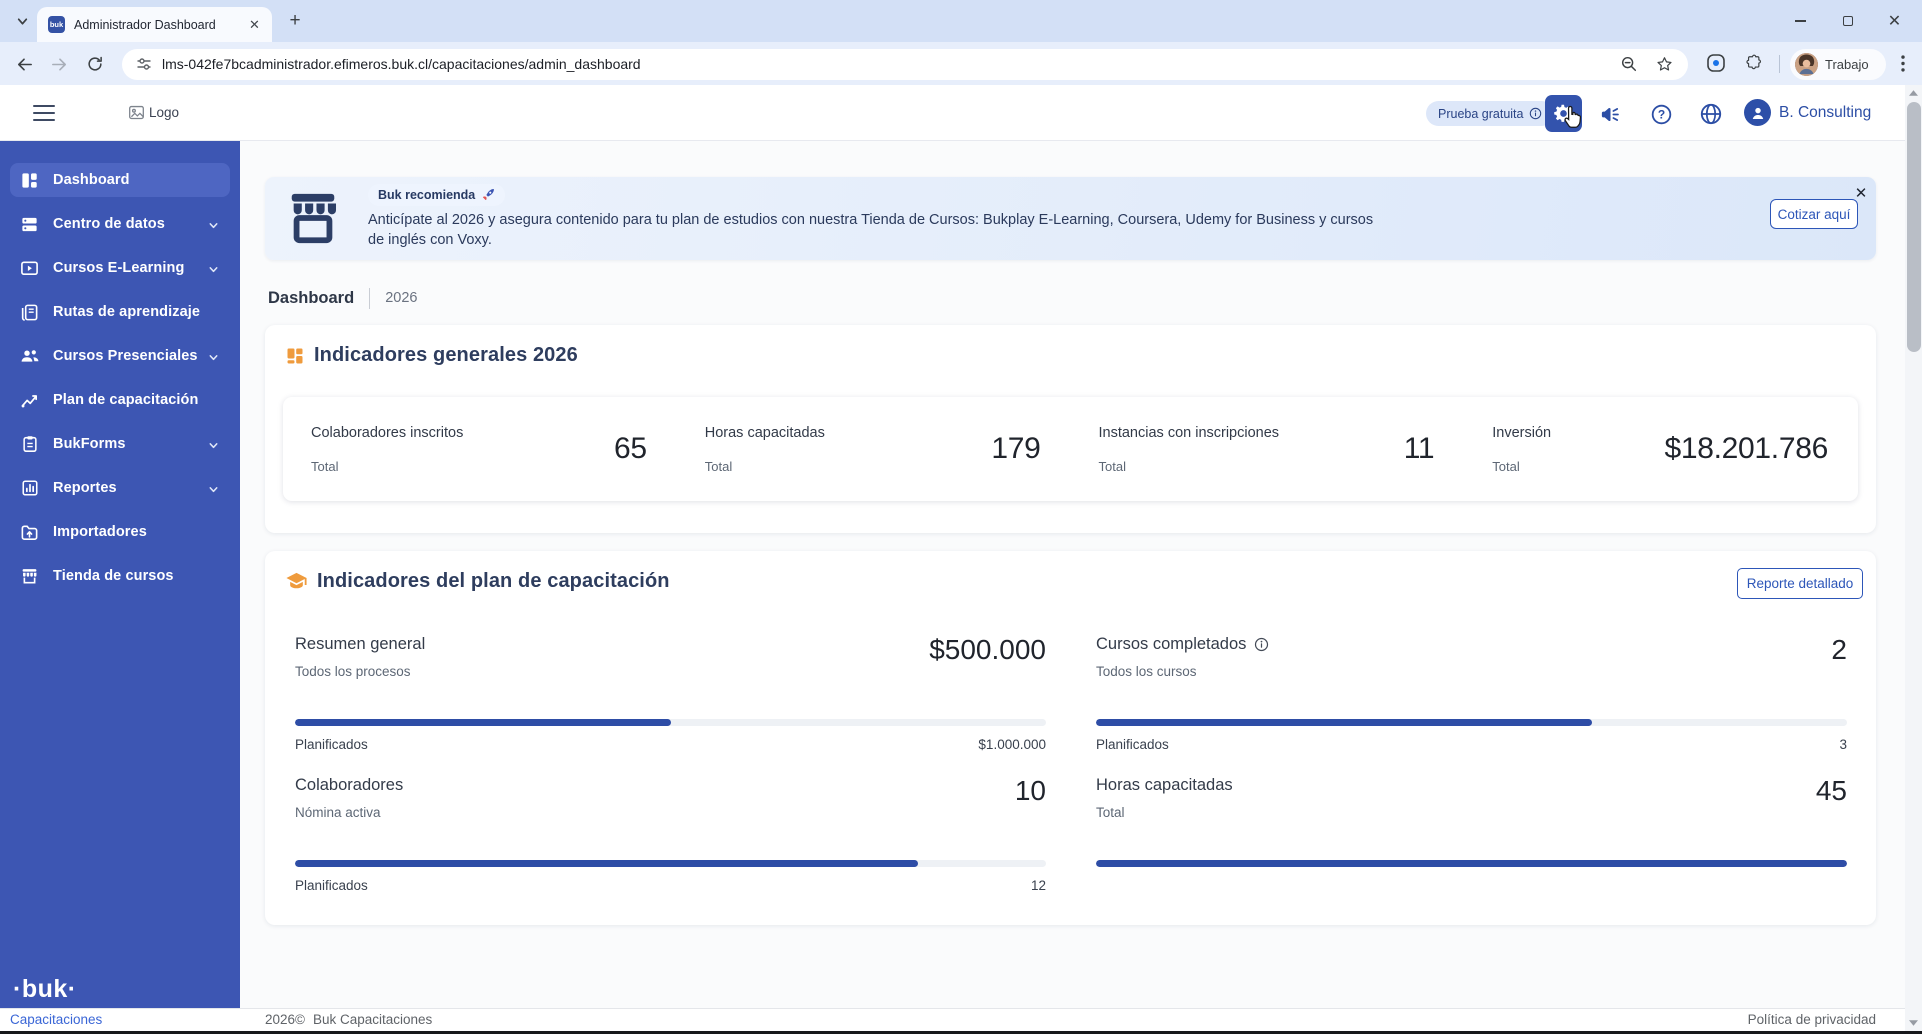  What do you see at coordinates (1847, 21) in the screenshot?
I see `maximize-button` at bounding box center [1847, 21].